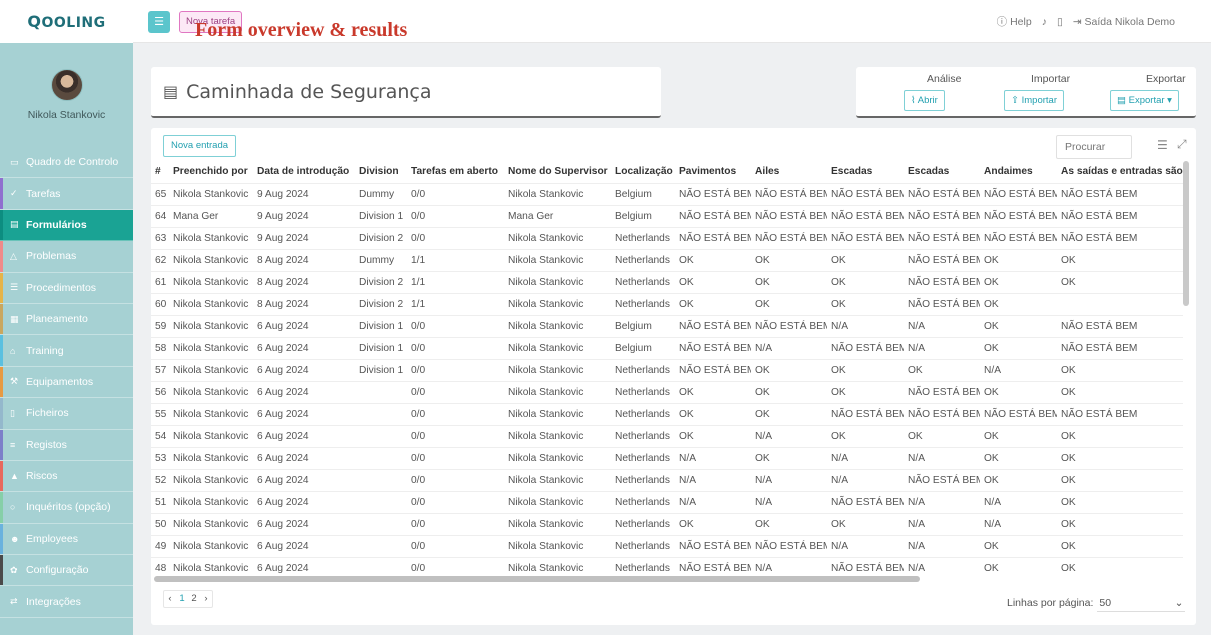 The image size is (1211, 635). Describe the element at coordinates (66, 257) in the screenshot. I see `sidebar-item-problemas: △ Problemas` at that location.